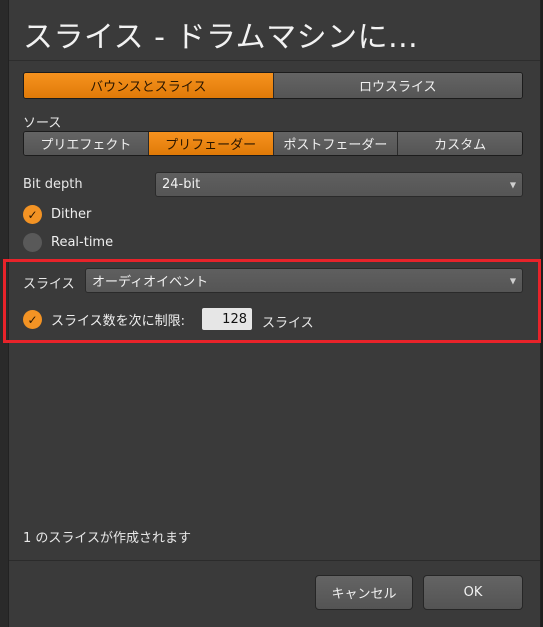  What do you see at coordinates (82, 242) in the screenshot?
I see `realtime-label: Real-time` at bounding box center [82, 242].